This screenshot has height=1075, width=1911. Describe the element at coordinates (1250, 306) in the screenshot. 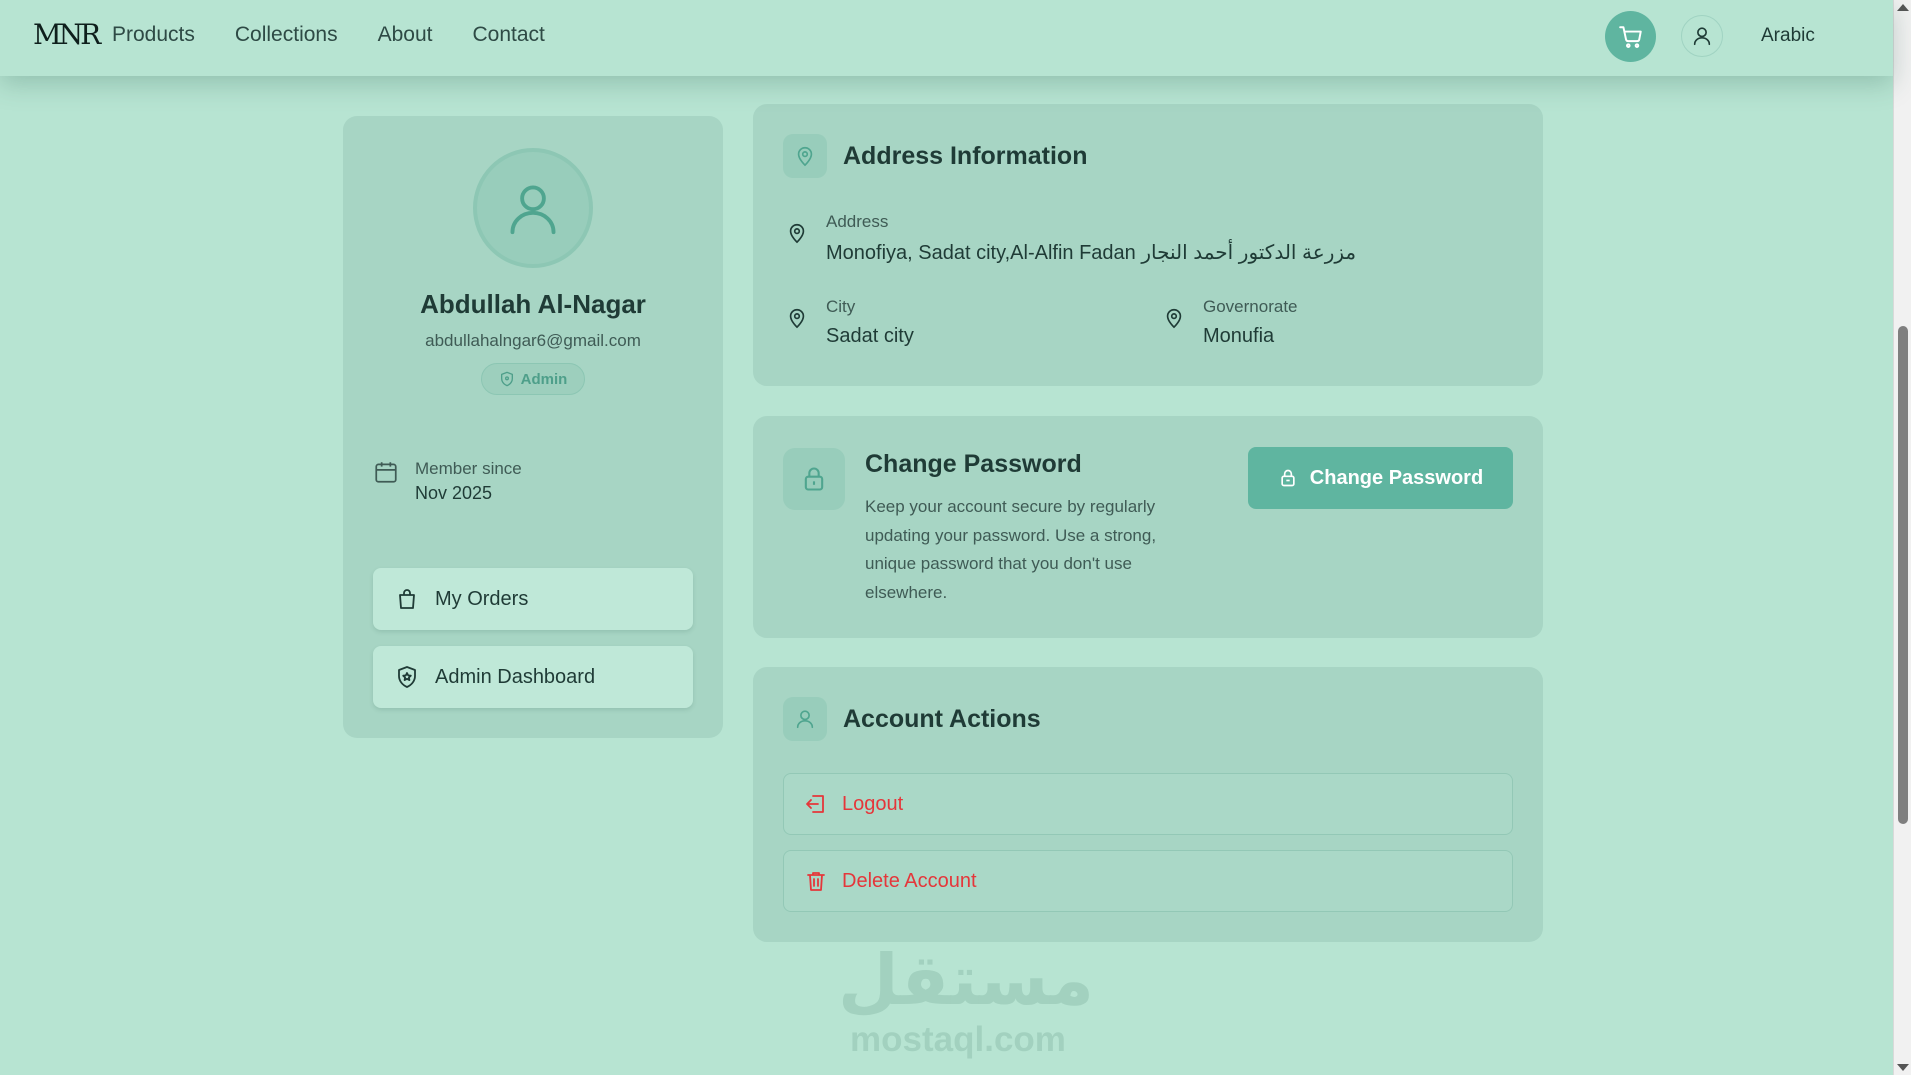

I see `governorate-label: Governorate` at that location.